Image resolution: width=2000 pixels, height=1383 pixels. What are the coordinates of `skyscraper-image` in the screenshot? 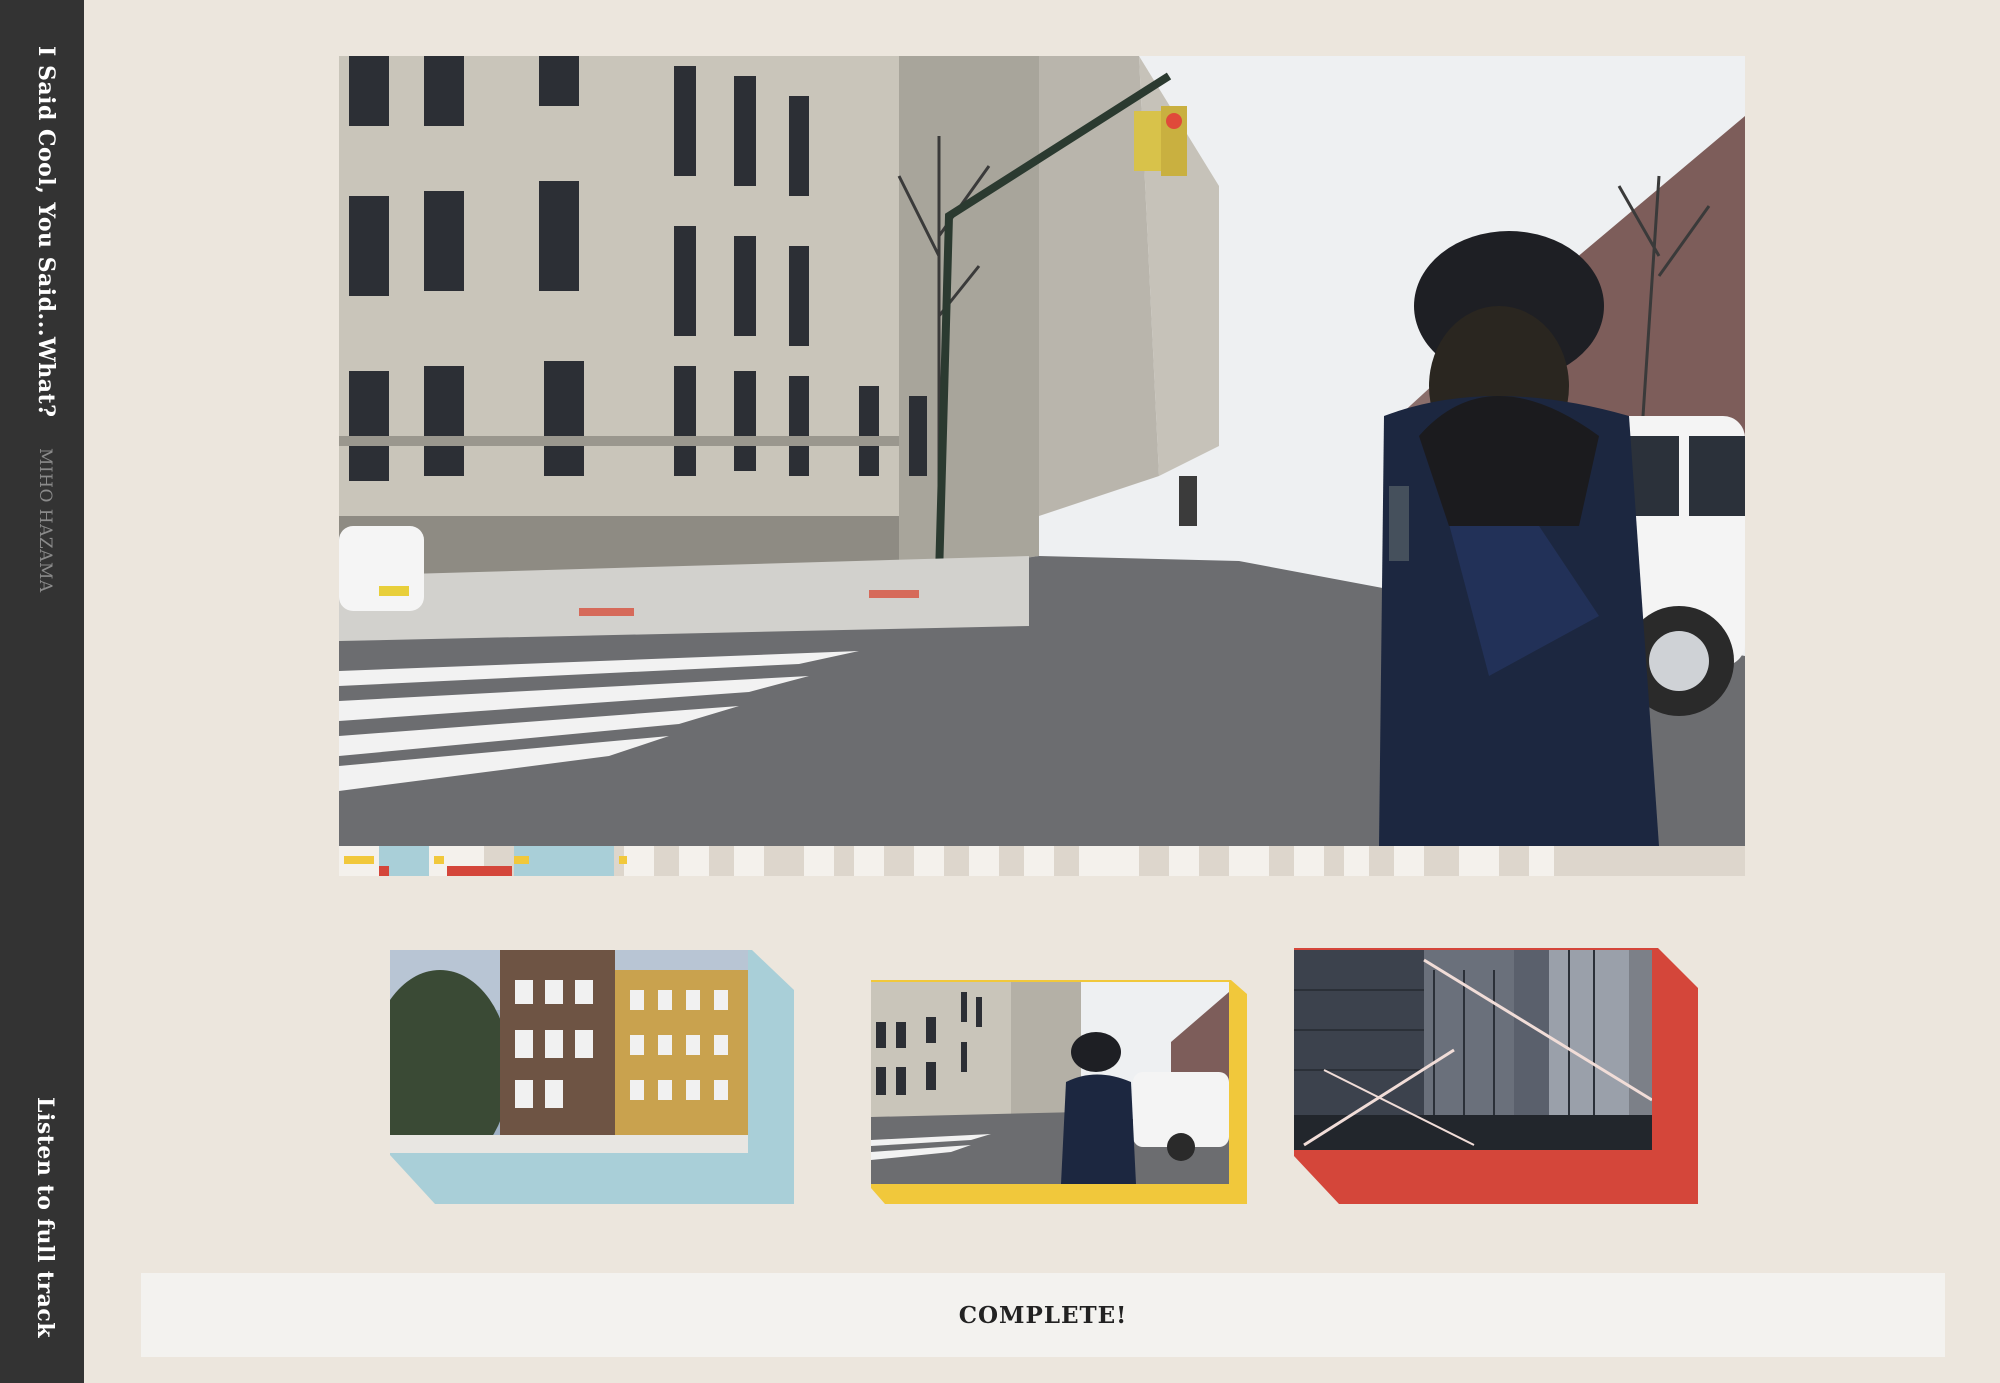 It's located at (1473, 1050).